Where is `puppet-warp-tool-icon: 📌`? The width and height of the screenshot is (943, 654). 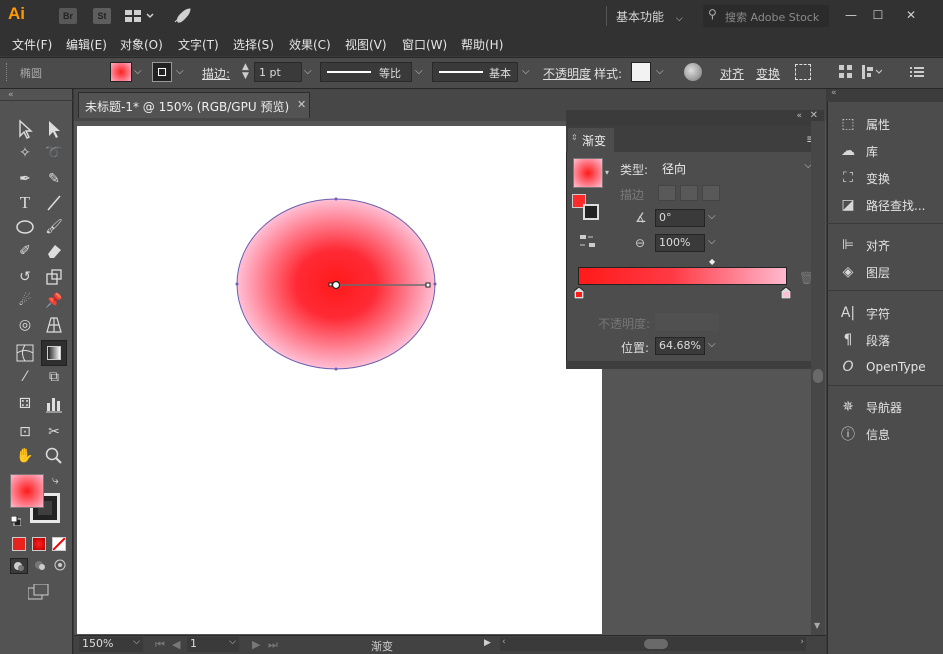
puppet-warp-tool-icon: 📌 is located at coordinates (54, 301).